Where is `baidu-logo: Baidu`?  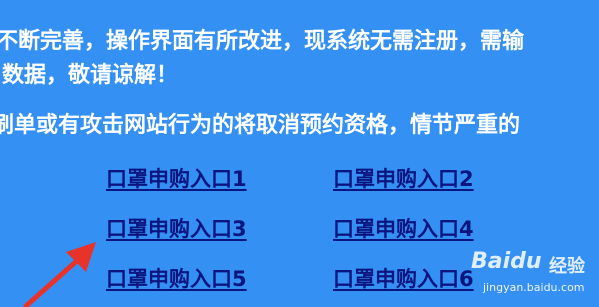
baidu-logo: Baidu is located at coordinates (506, 261).